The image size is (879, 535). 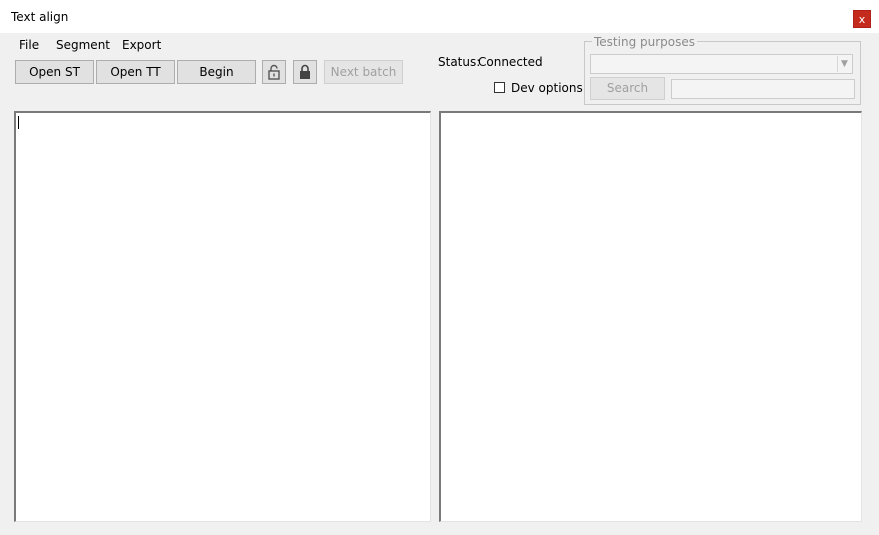 I want to click on status-label: Status:, so click(x=459, y=62).